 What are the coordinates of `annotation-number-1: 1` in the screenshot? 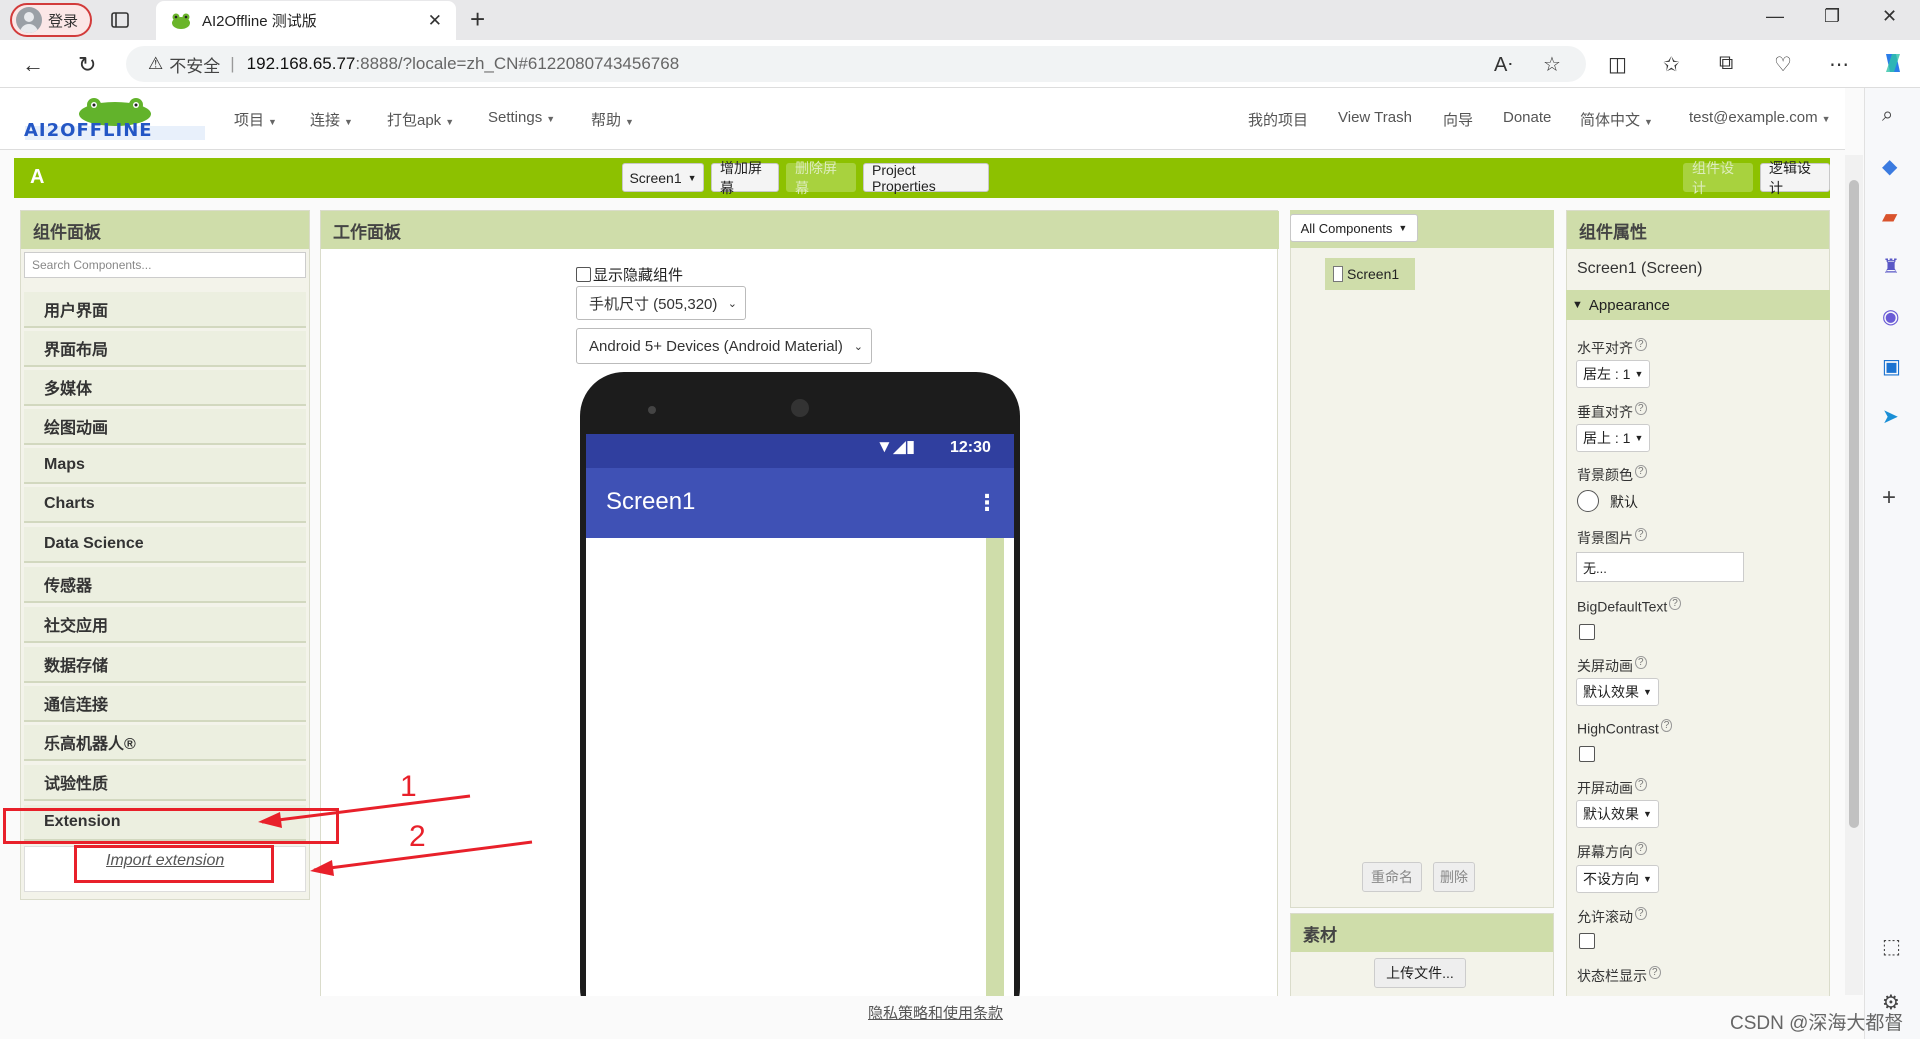 It's located at (408, 786).